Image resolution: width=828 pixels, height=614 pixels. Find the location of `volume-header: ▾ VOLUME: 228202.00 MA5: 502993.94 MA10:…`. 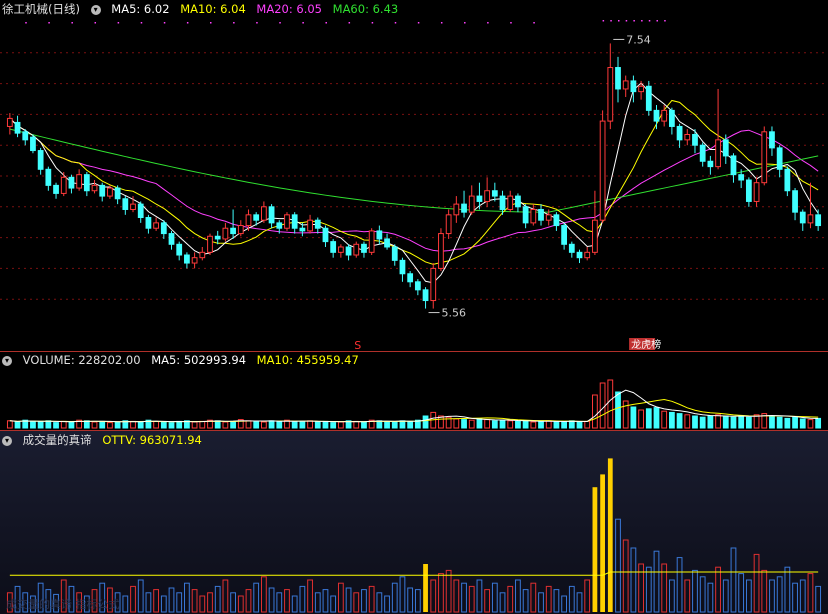

volume-header: ▾ VOLUME: 228202.00 MA5: 502993.94 MA10:… is located at coordinates (184, 360).